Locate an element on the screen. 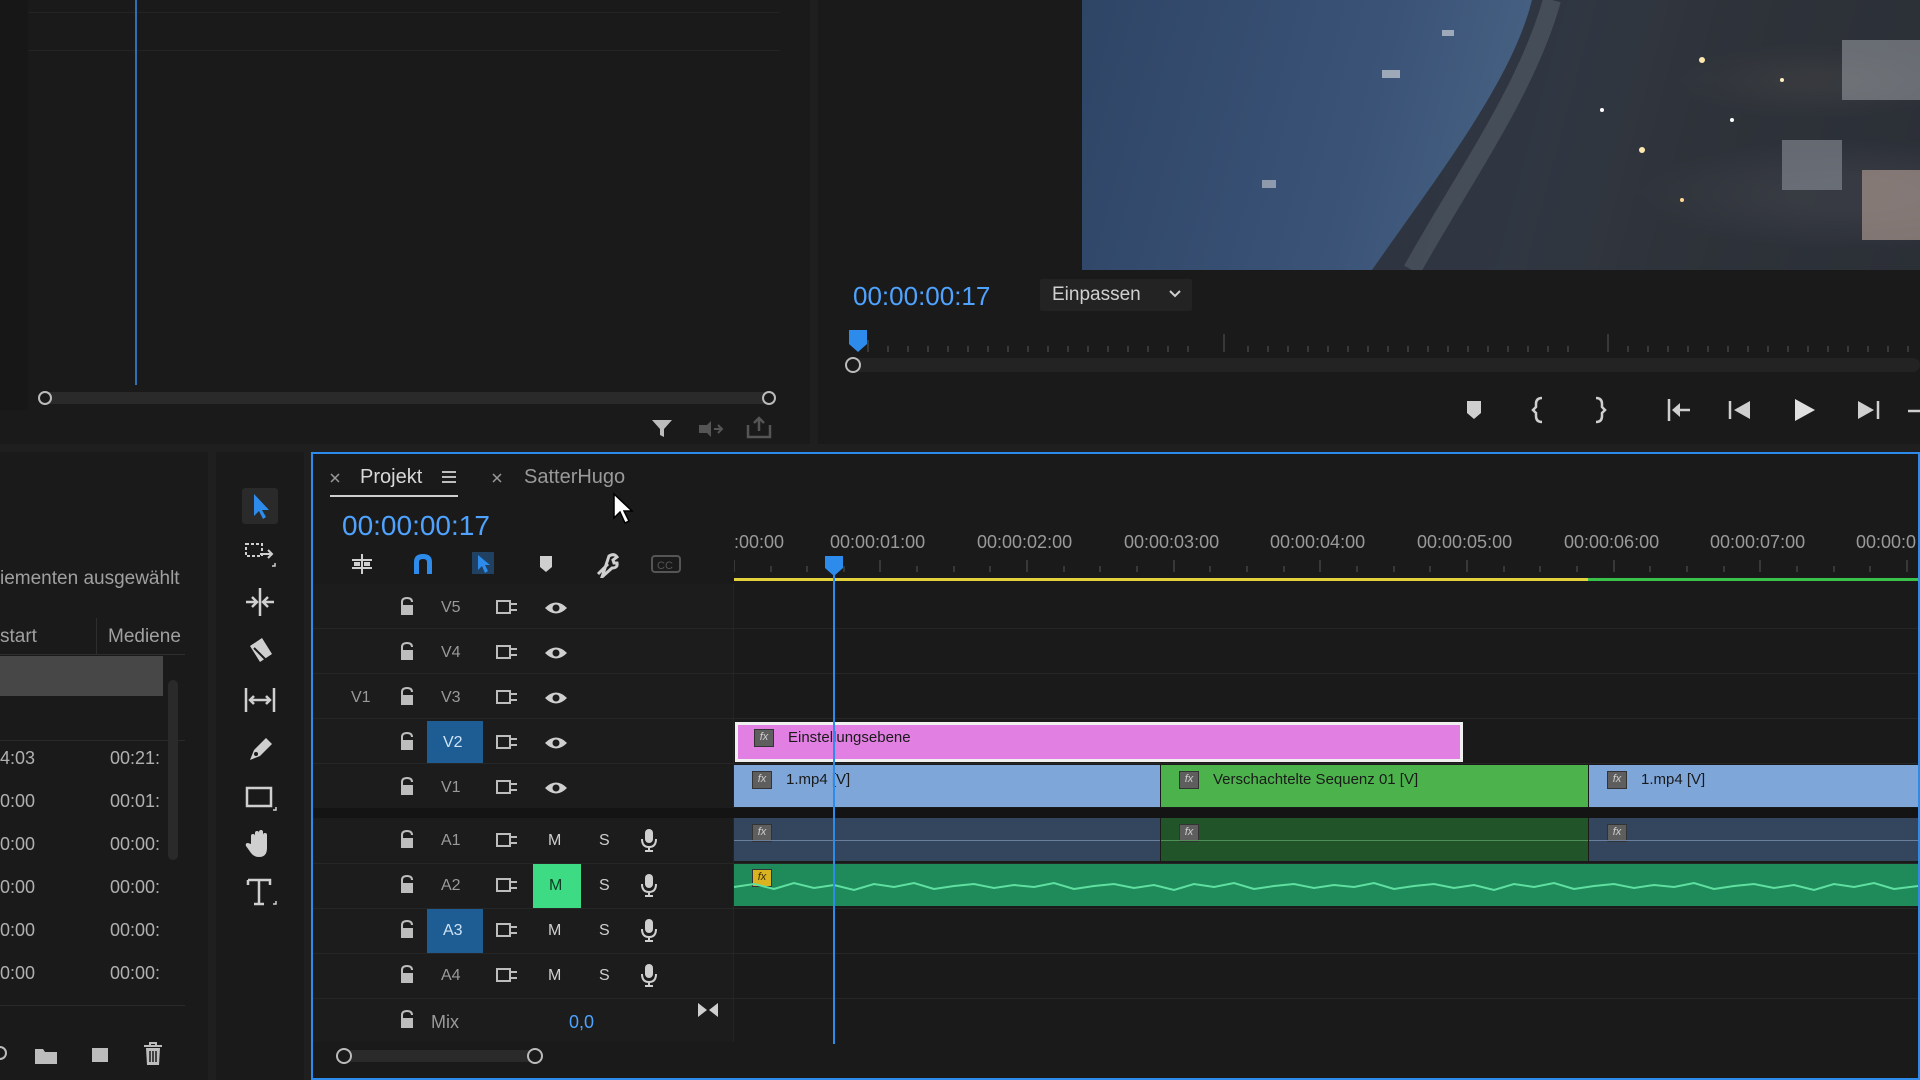  selection-tool-icon is located at coordinates (260, 506).